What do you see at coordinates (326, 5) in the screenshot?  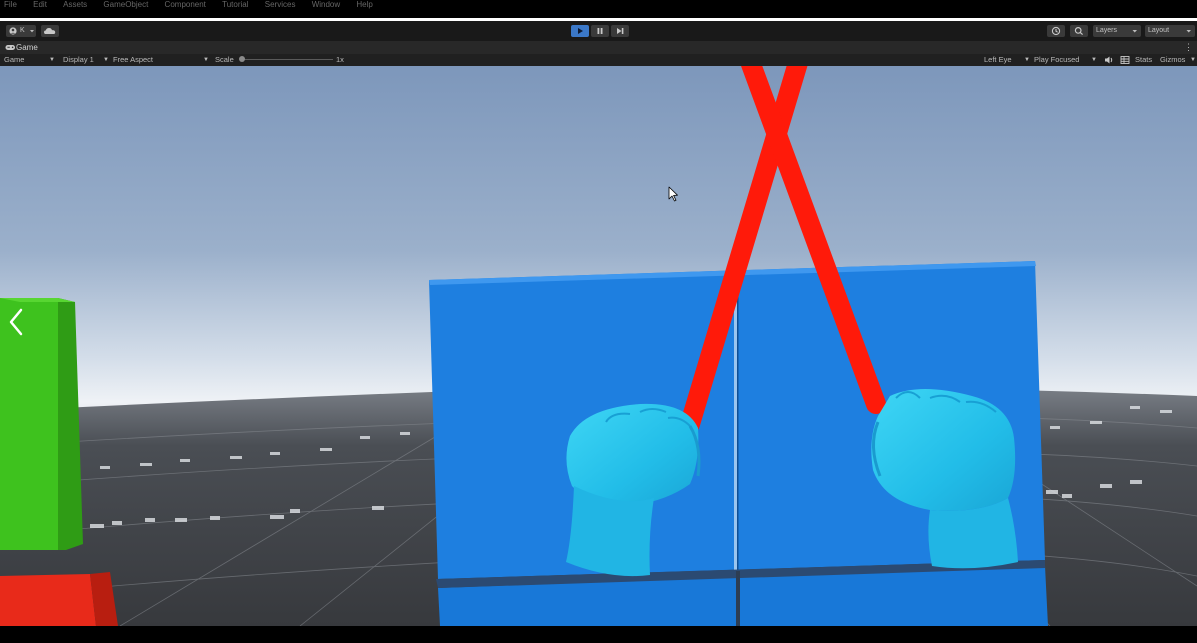 I see `menu-item-window: Window` at bounding box center [326, 5].